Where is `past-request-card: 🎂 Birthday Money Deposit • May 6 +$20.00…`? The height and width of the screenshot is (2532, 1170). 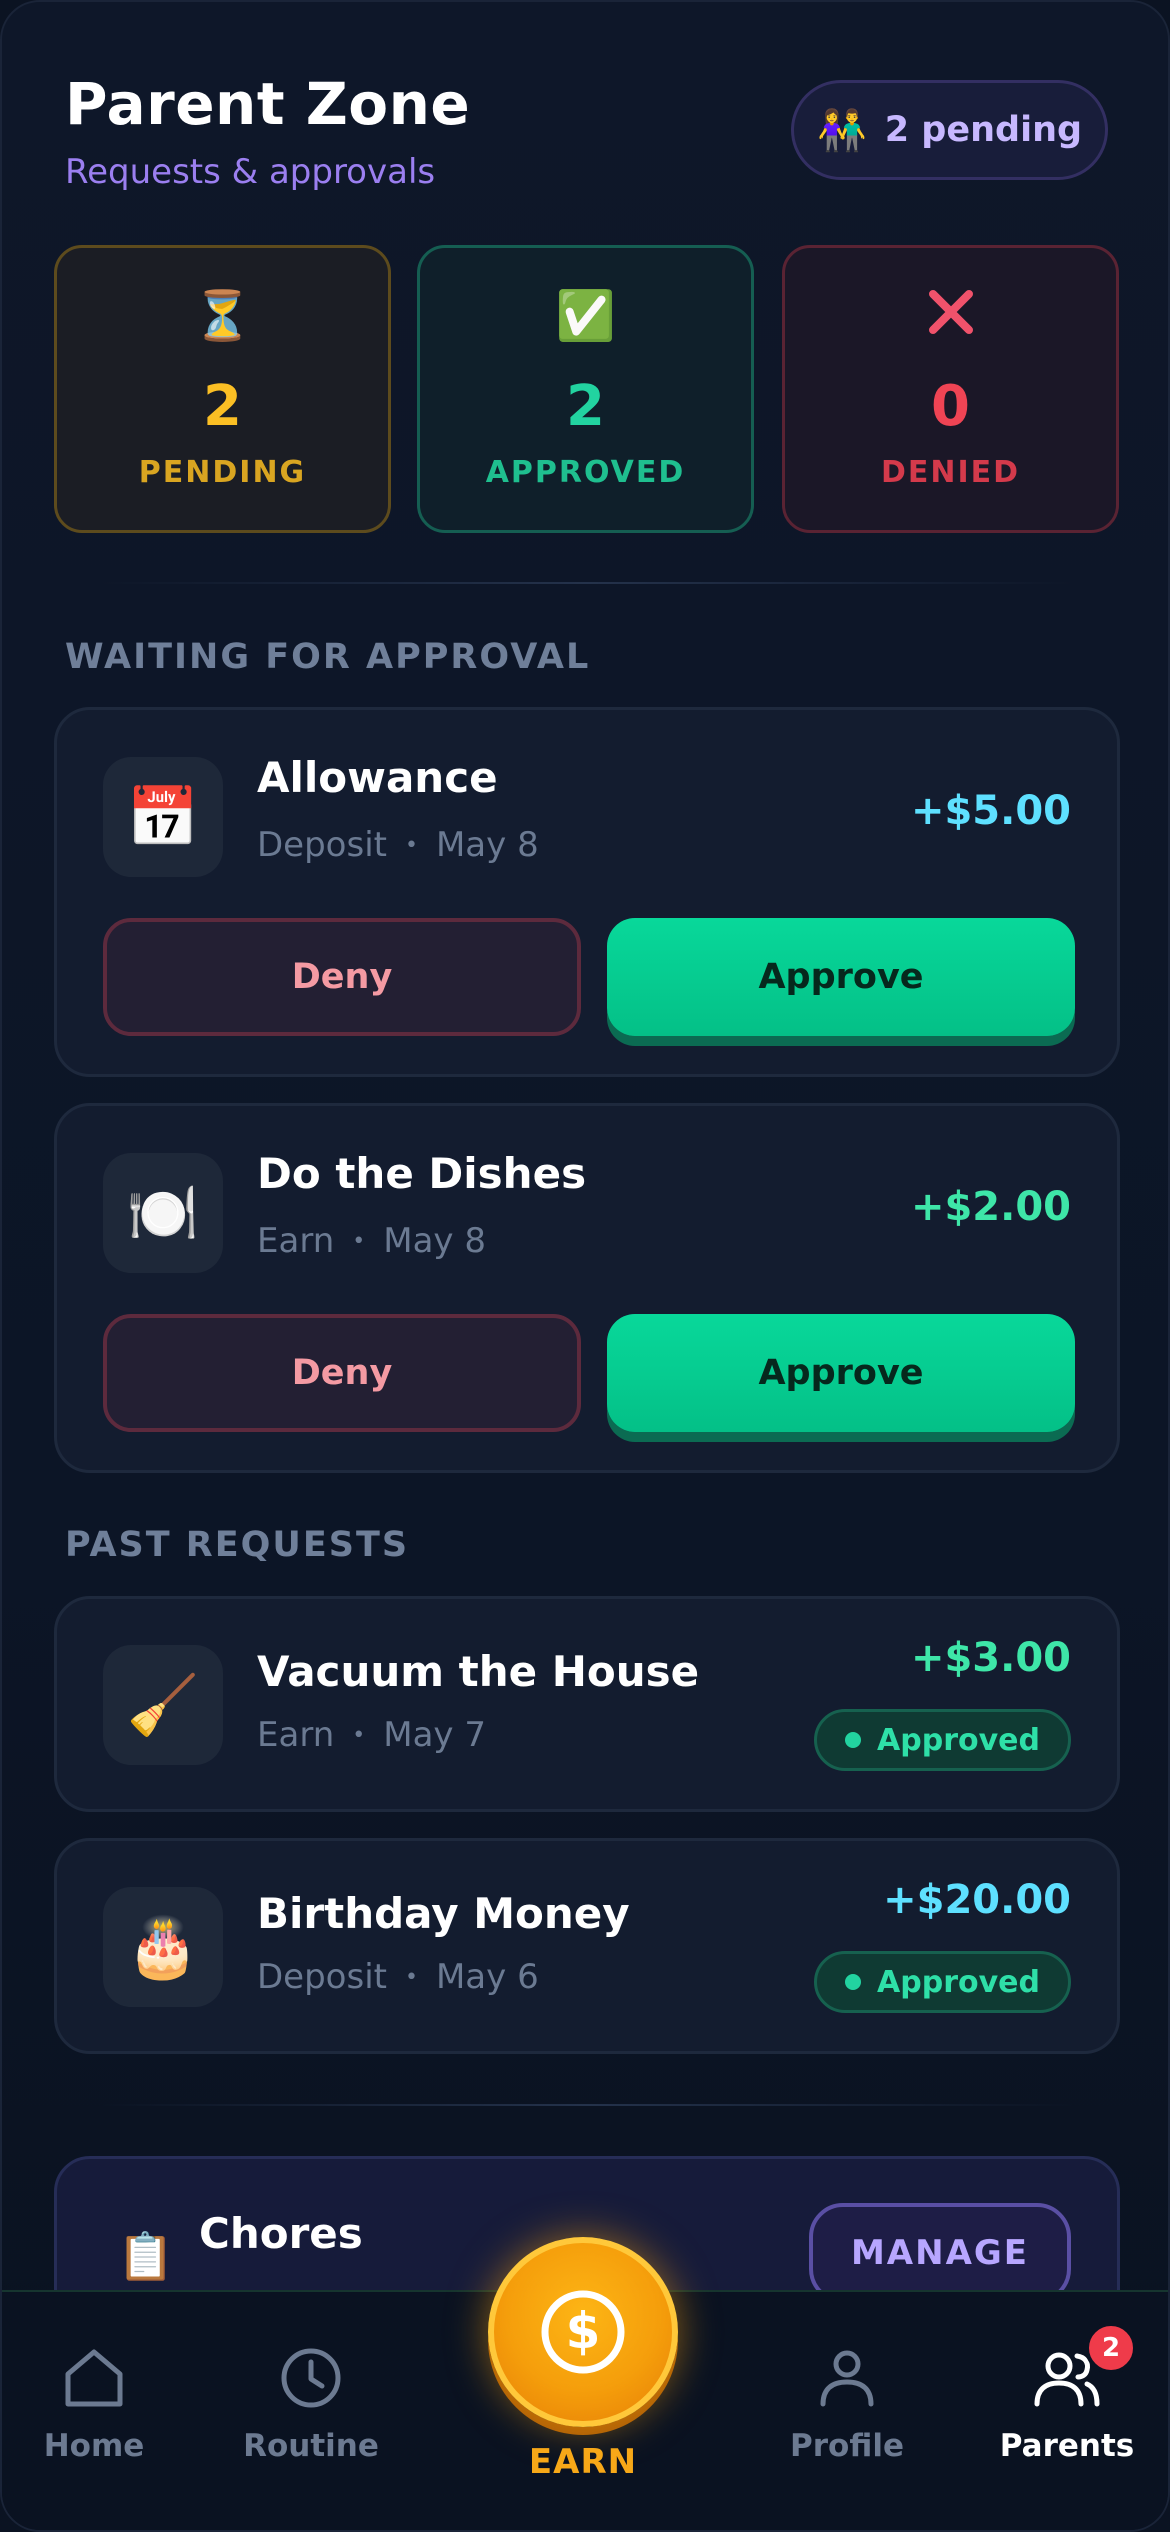
past-request-card: 🎂 Birthday Money Deposit • May 6 +$20.00… is located at coordinates (587, 1946).